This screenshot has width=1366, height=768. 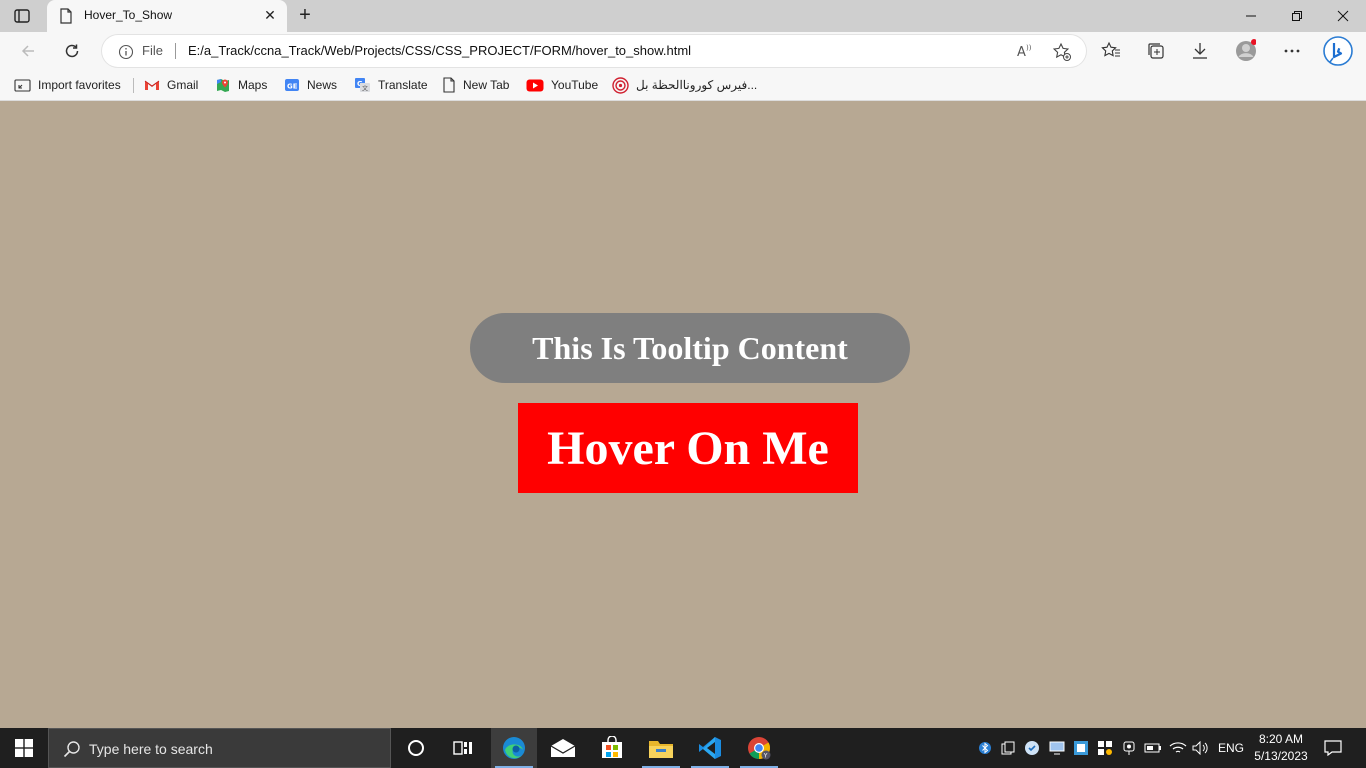 I want to click on security-tray-icon, so click(x=1032, y=748).